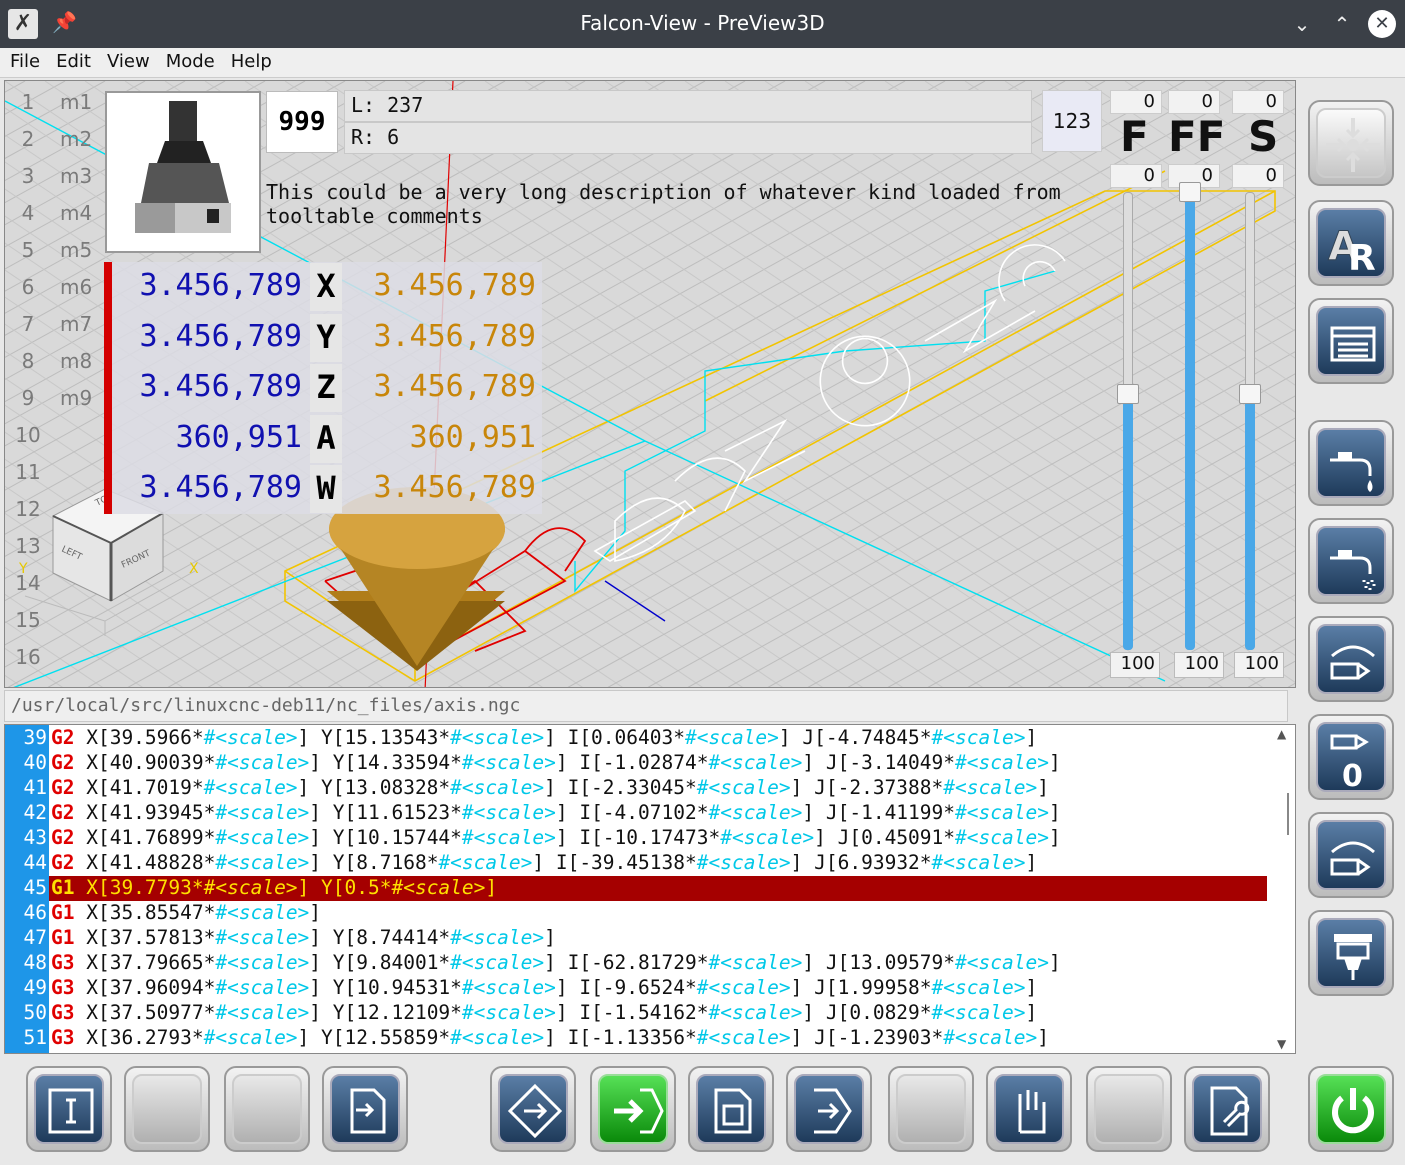  Describe the element at coordinates (454, 386) in the screenshot. I see `dro-relative-value: 3.456,789` at that location.